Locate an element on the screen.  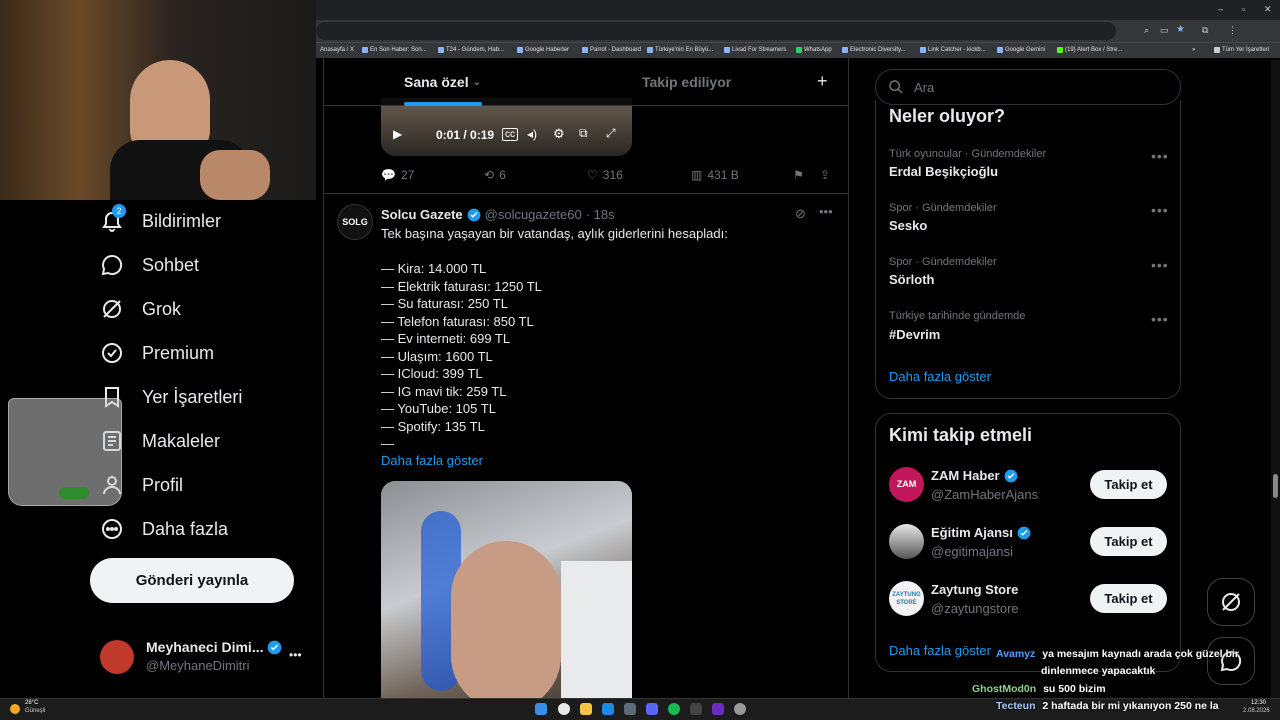
cast-icon: ▭ is located at coordinates (1164, 30).